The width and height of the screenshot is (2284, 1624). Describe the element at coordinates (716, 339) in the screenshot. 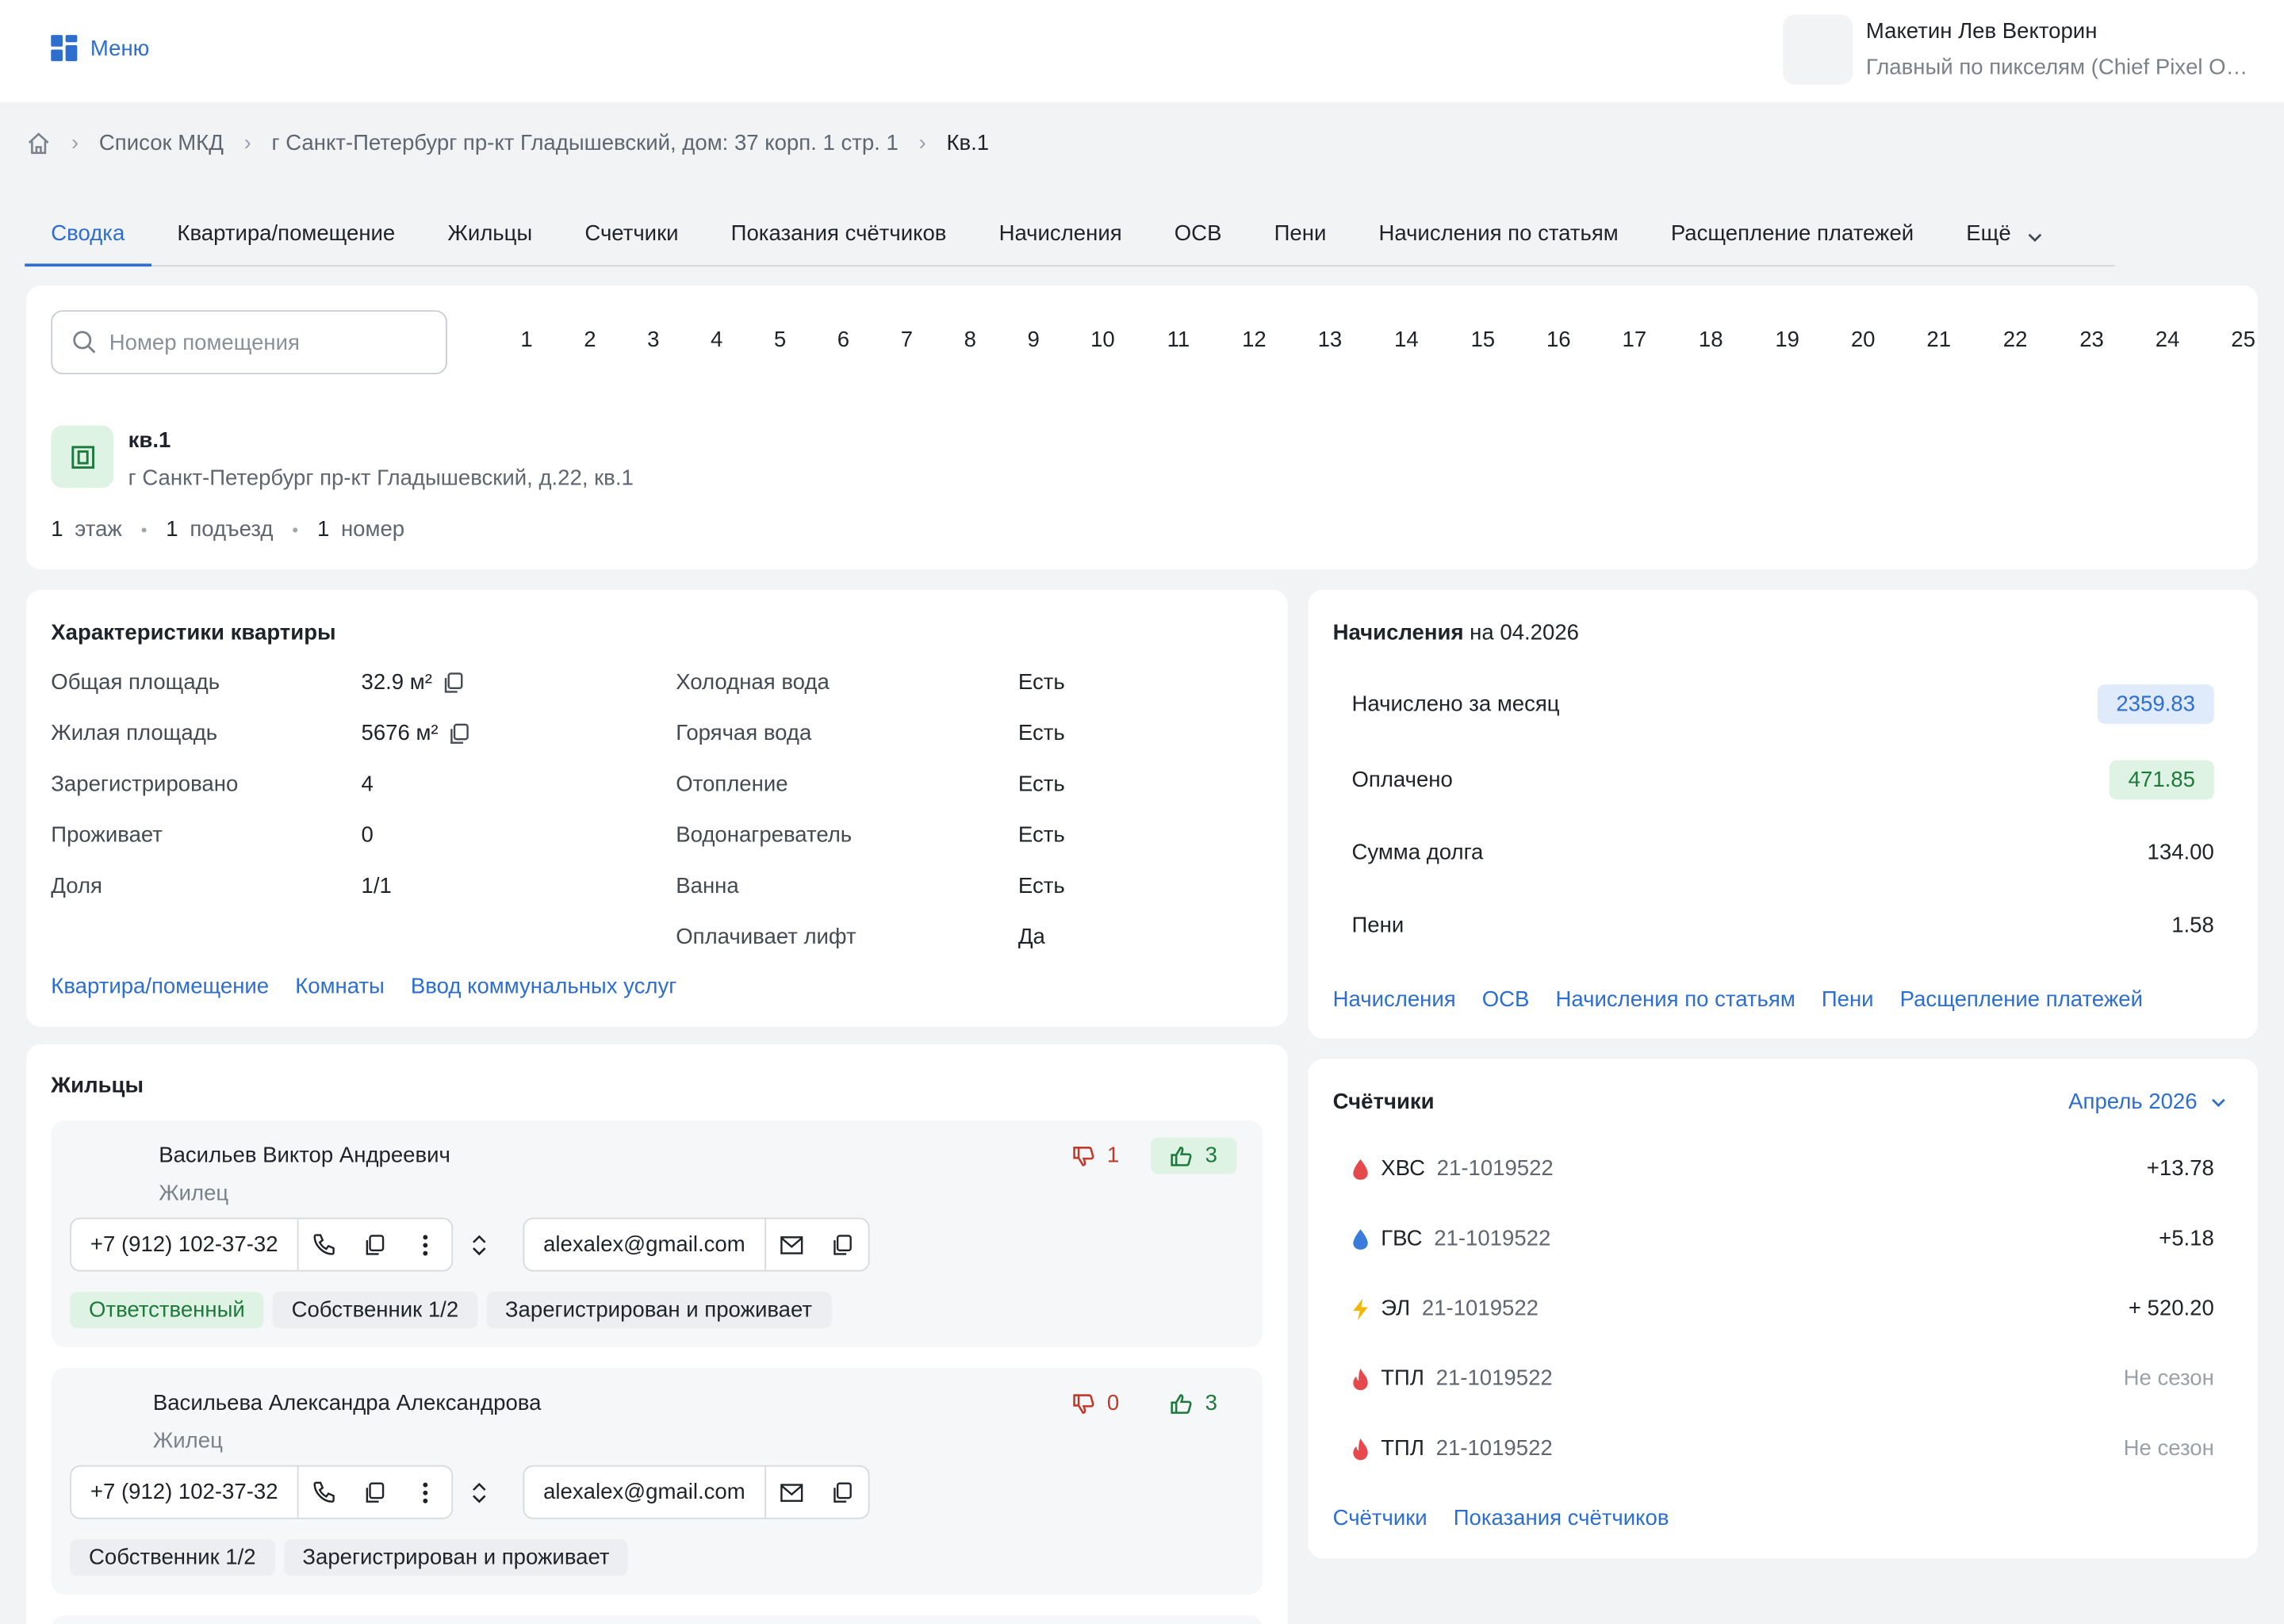

I see `page-item: 4` at that location.